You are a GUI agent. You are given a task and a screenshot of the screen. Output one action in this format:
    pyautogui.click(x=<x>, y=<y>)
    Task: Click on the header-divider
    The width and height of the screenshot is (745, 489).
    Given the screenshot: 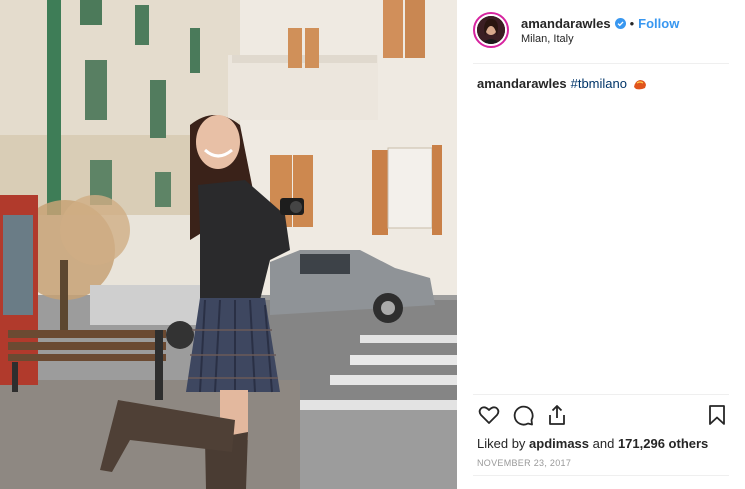 What is the action you would take?
    pyautogui.click(x=601, y=63)
    